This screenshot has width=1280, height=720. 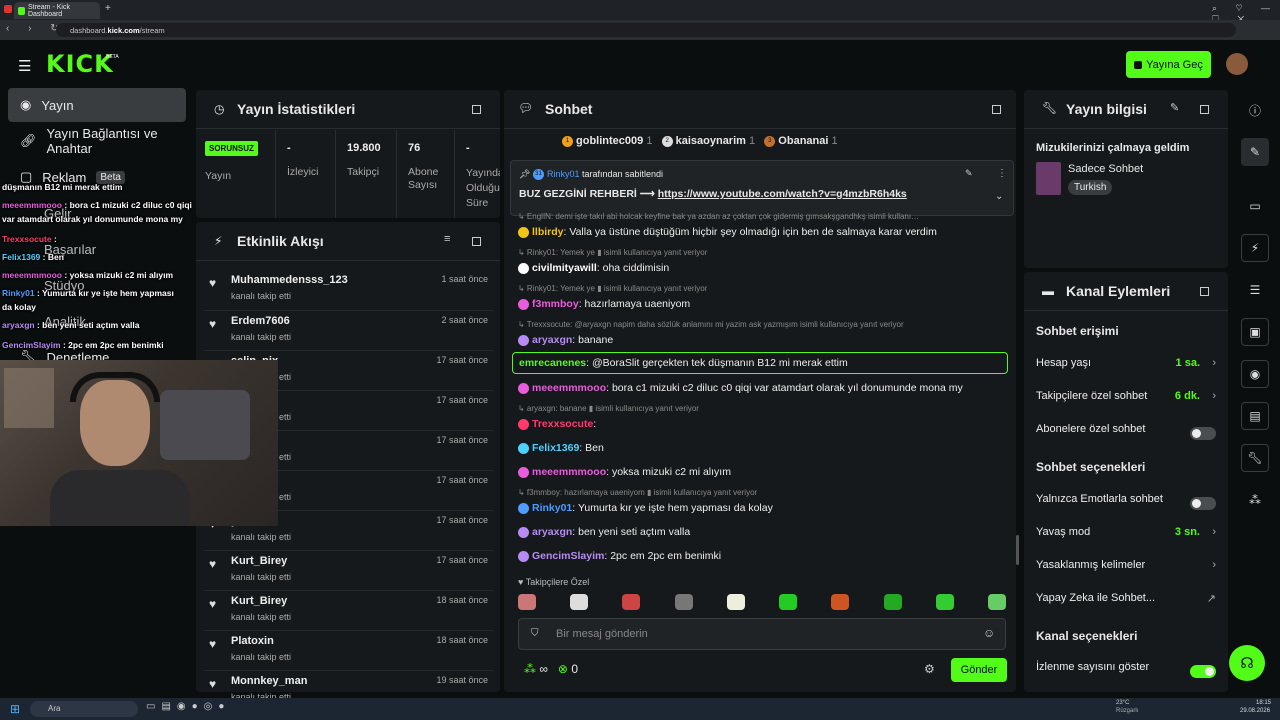 I want to click on overlay-username: meeemmmooo, so click(x=32, y=205).